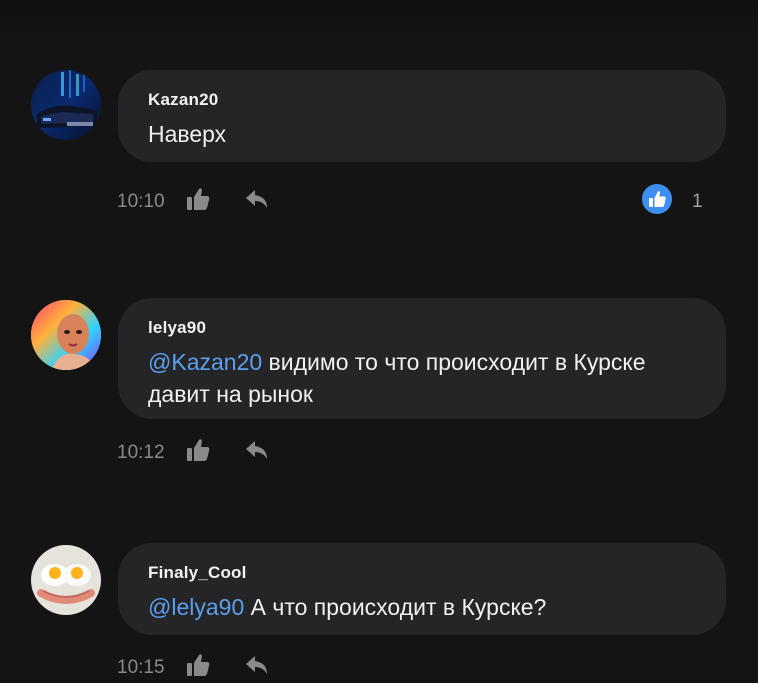 Image resolution: width=758 pixels, height=683 pixels. I want to click on girl-avatar-image, so click(66, 335).